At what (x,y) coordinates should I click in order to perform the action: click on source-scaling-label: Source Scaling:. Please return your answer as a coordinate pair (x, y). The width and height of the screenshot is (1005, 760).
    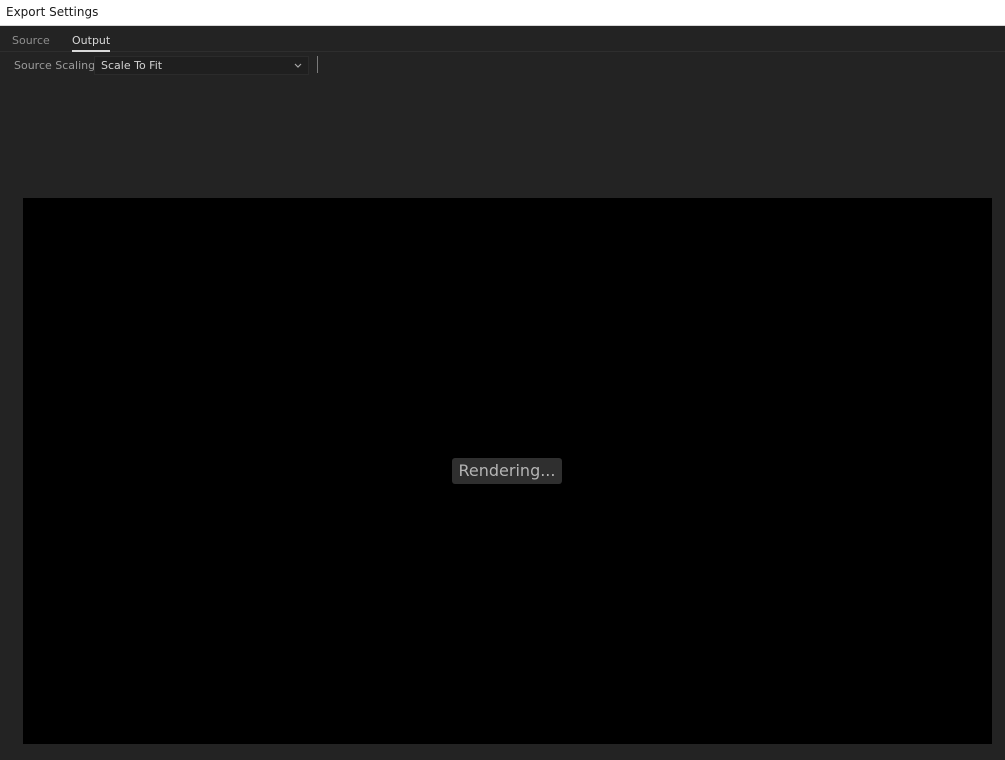
    Looking at the image, I should click on (56, 65).